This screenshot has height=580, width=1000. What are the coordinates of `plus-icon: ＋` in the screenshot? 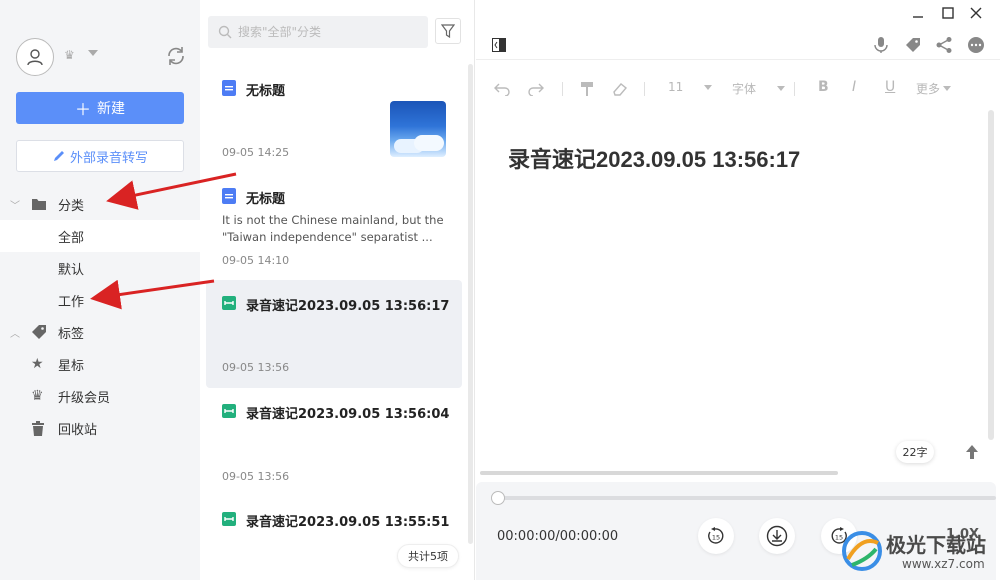 It's located at (82, 109).